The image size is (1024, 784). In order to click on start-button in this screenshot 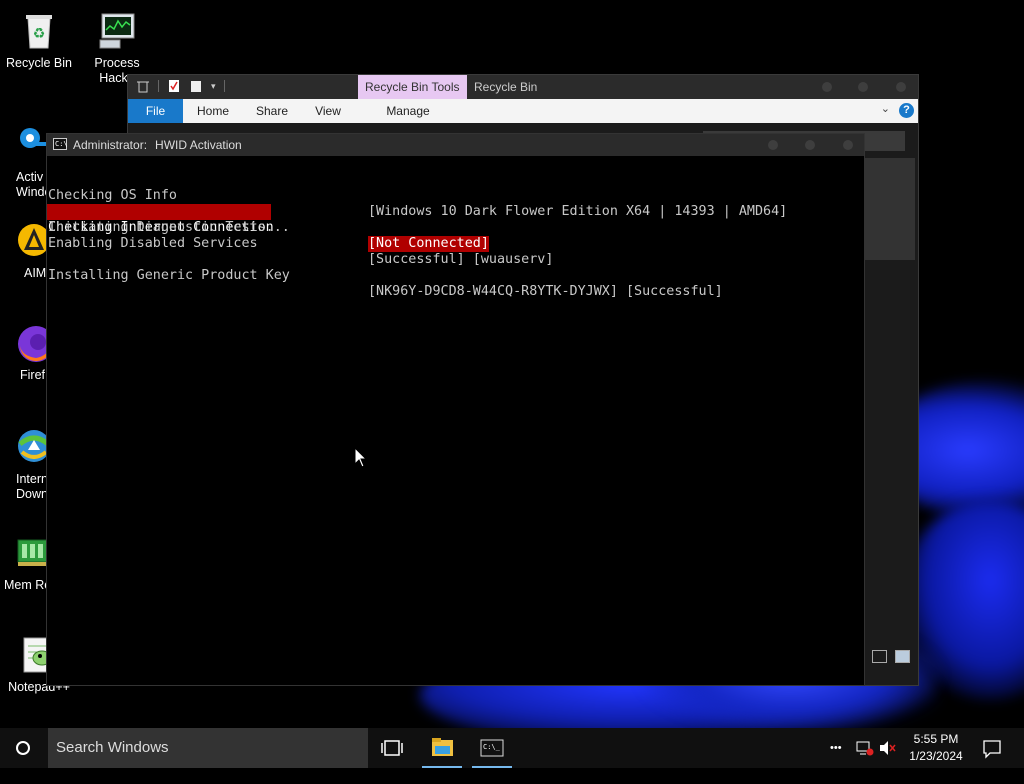, I will do `click(23, 748)`.